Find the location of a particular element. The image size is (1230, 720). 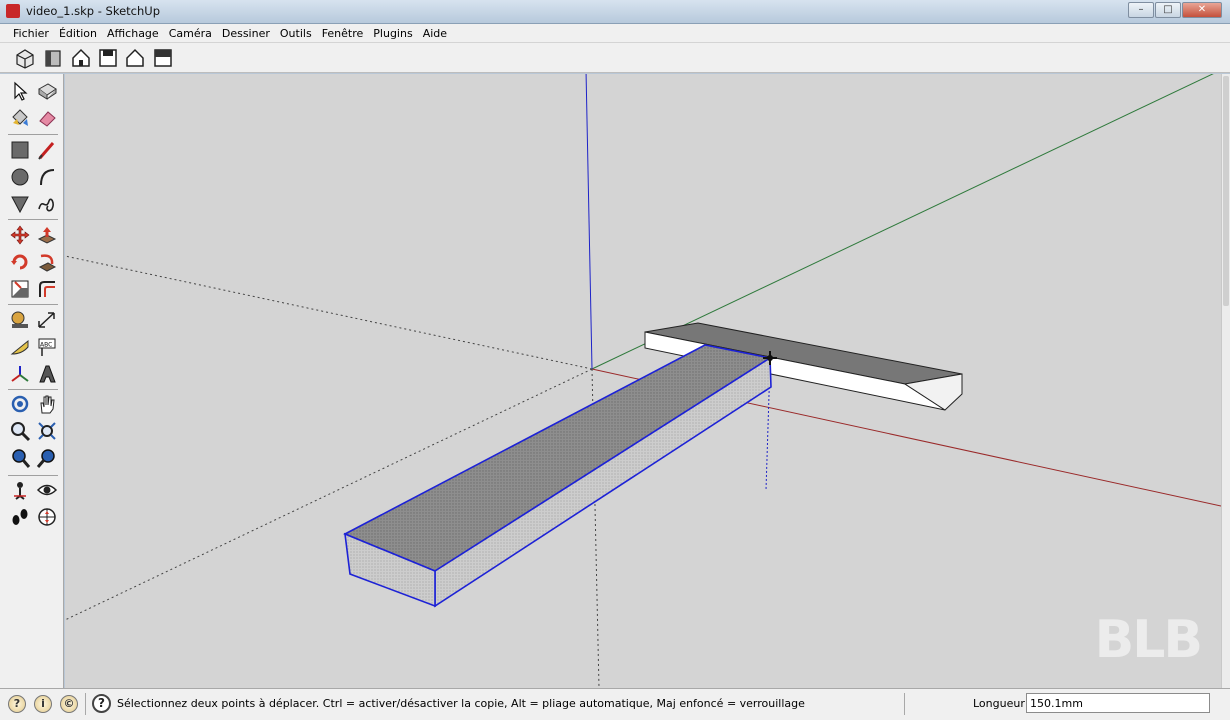

vertical-scrollbar is located at coordinates (1225, 381).